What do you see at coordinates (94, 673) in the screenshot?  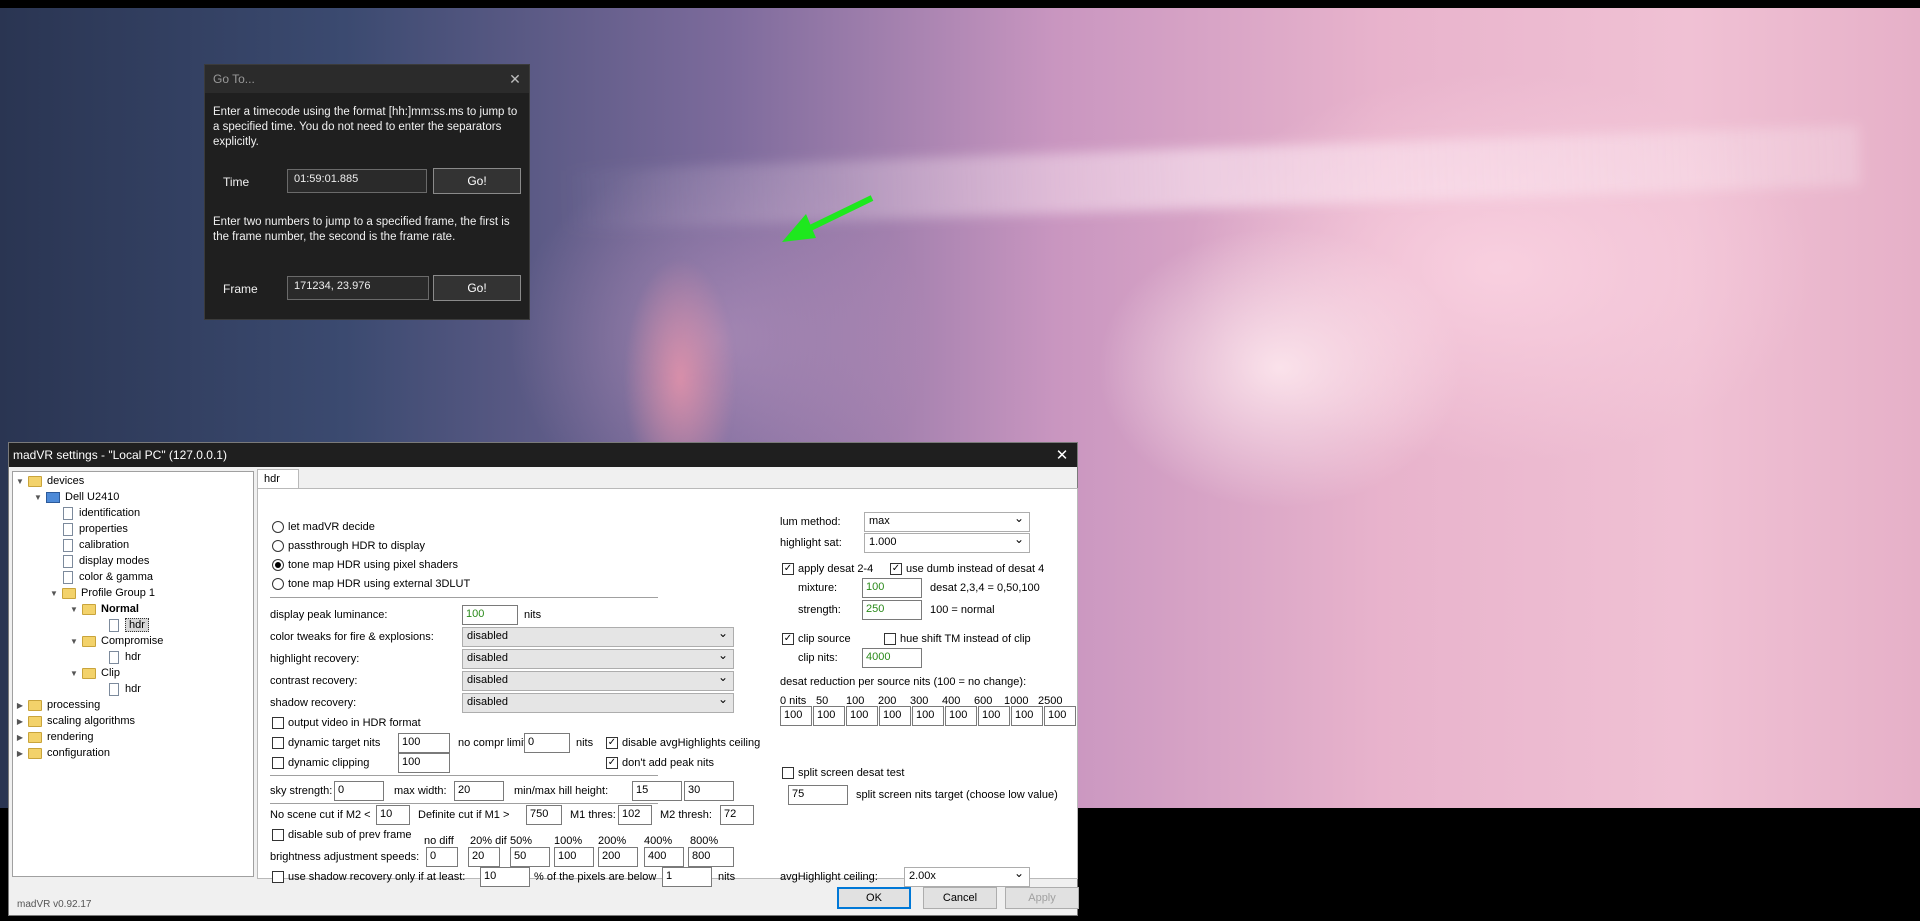 I see `tree-item-clip: ▼ Clip` at bounding box center [94, 673].